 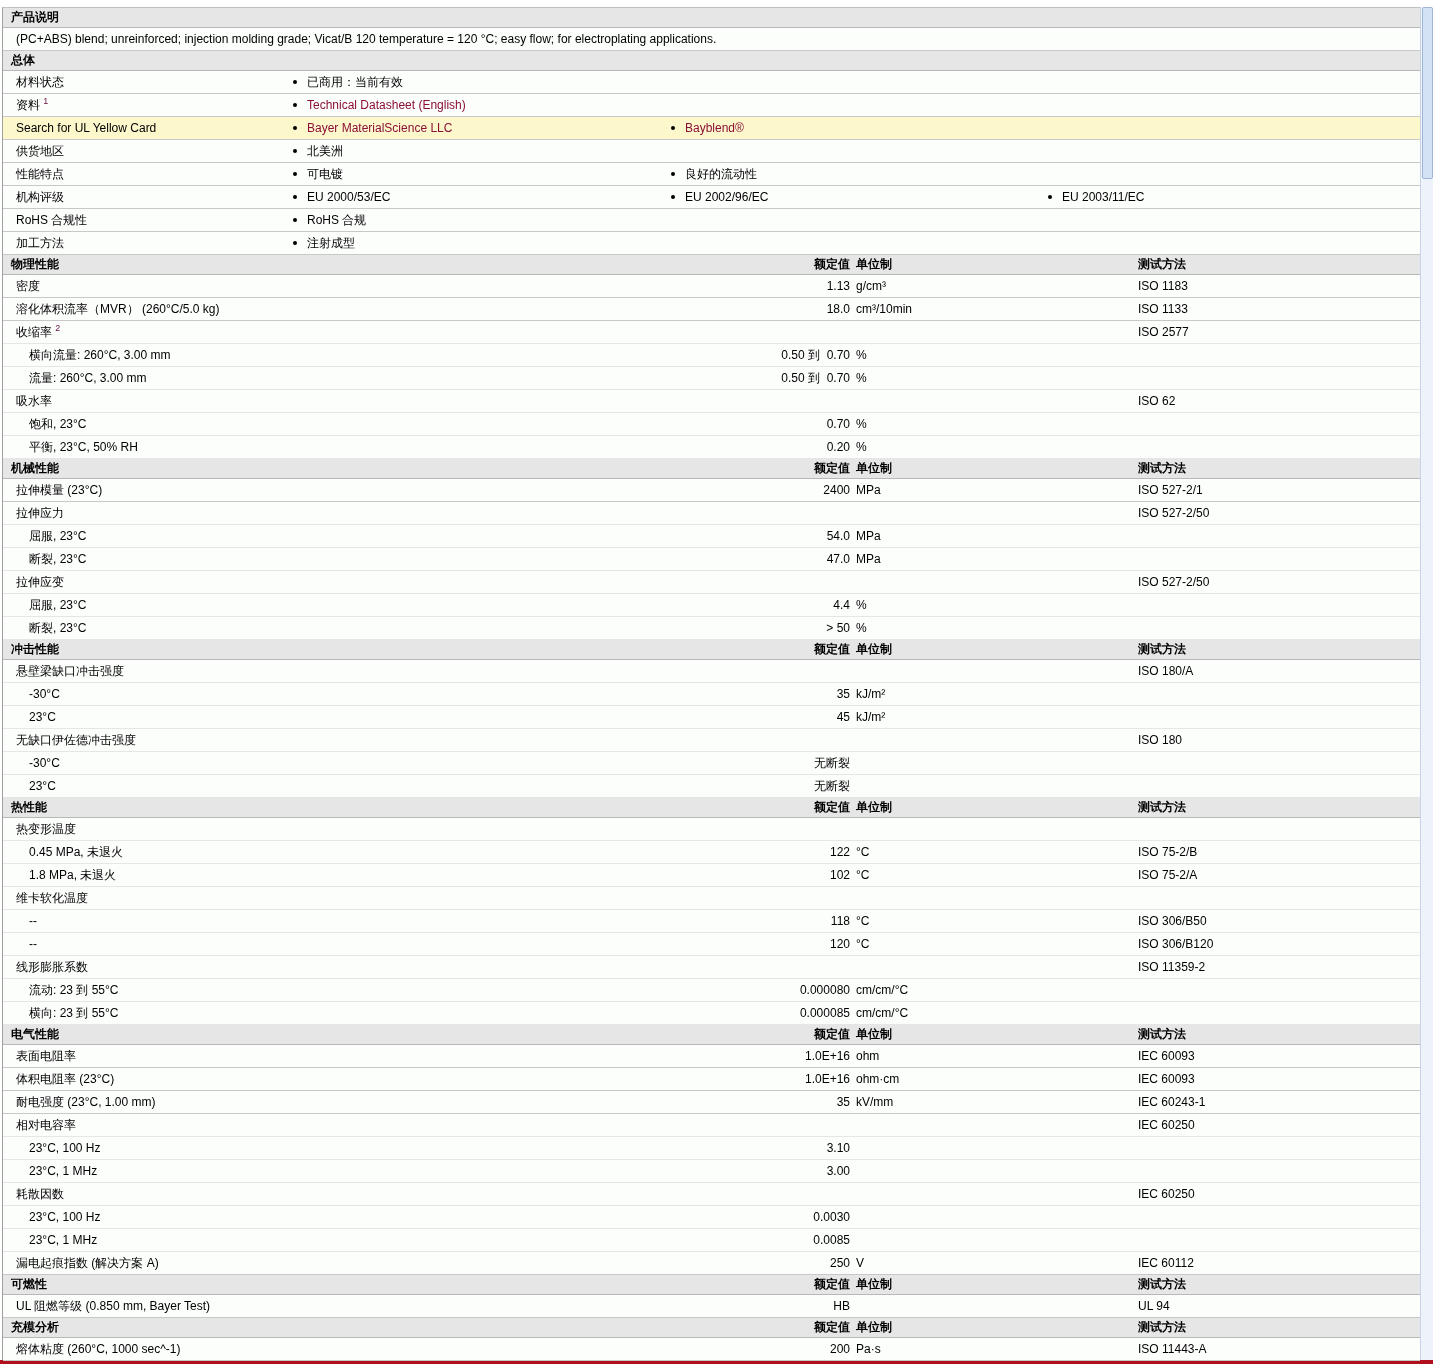 What do you see at coordinates (1162, 1327) in the screenshot?
I see `column-header: 测试方法` at bounding box center [1162, 1327].